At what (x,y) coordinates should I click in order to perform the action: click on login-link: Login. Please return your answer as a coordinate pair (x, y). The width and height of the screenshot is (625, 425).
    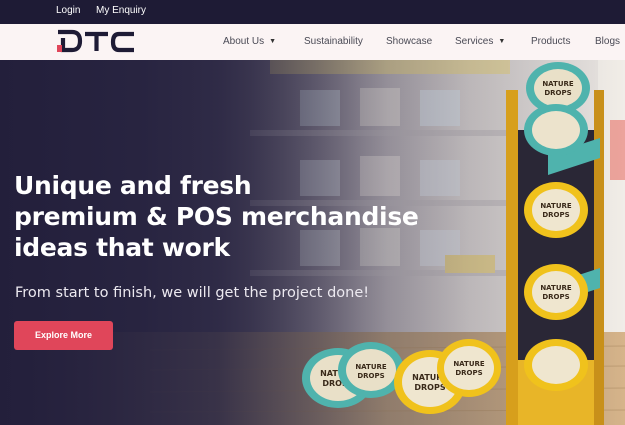
    Looking at the image, I should click on (68, 10).